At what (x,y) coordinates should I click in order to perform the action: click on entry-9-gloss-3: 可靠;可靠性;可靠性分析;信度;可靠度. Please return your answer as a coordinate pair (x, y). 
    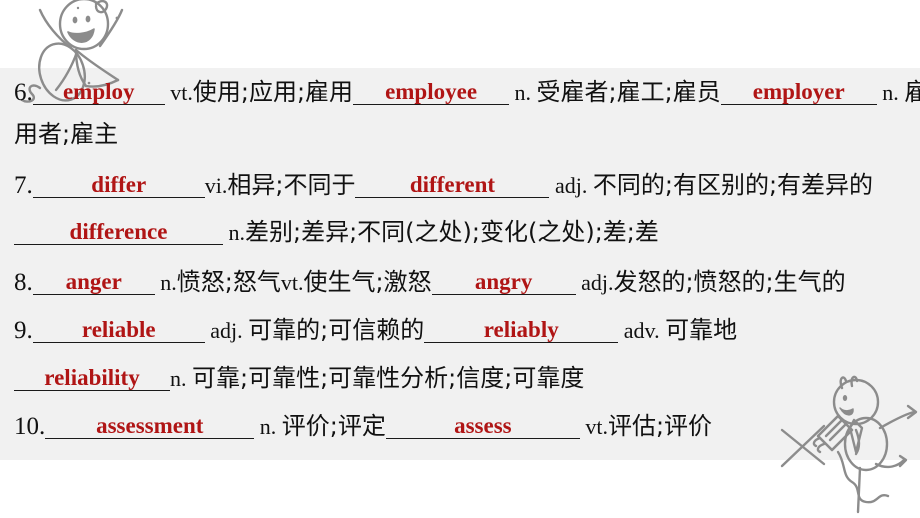
    Looking at the image, I should click on (388, 378).